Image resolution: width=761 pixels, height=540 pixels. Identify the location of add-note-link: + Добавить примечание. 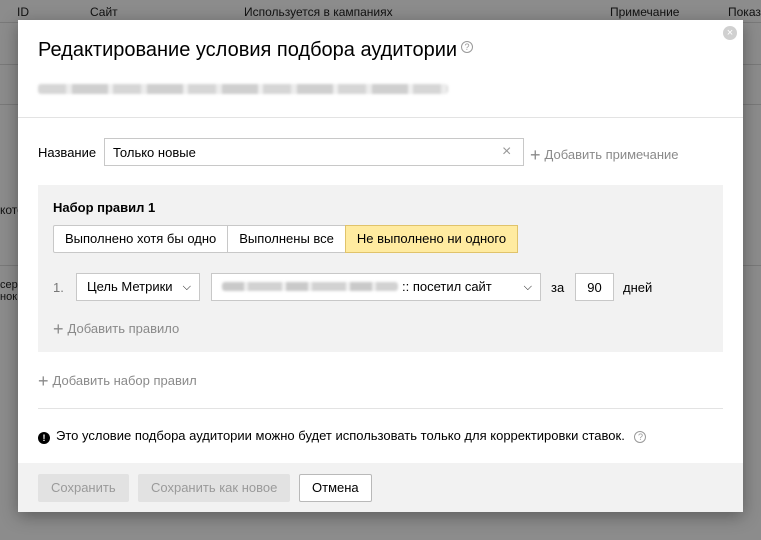
(604, 155).